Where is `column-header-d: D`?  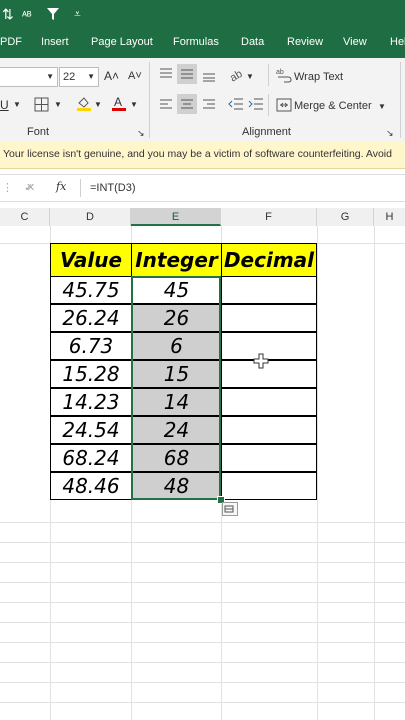
column-header-d: D is located at coordinates (90, 217).